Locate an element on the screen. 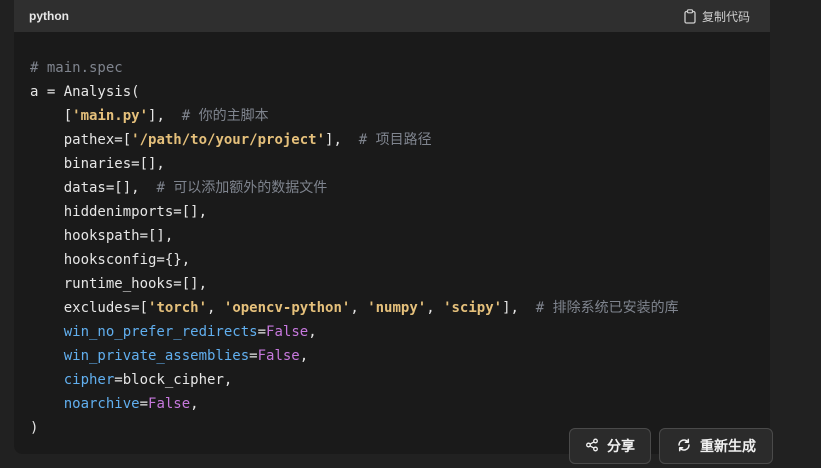  code-token: [ is located at coordinates (51, 116).